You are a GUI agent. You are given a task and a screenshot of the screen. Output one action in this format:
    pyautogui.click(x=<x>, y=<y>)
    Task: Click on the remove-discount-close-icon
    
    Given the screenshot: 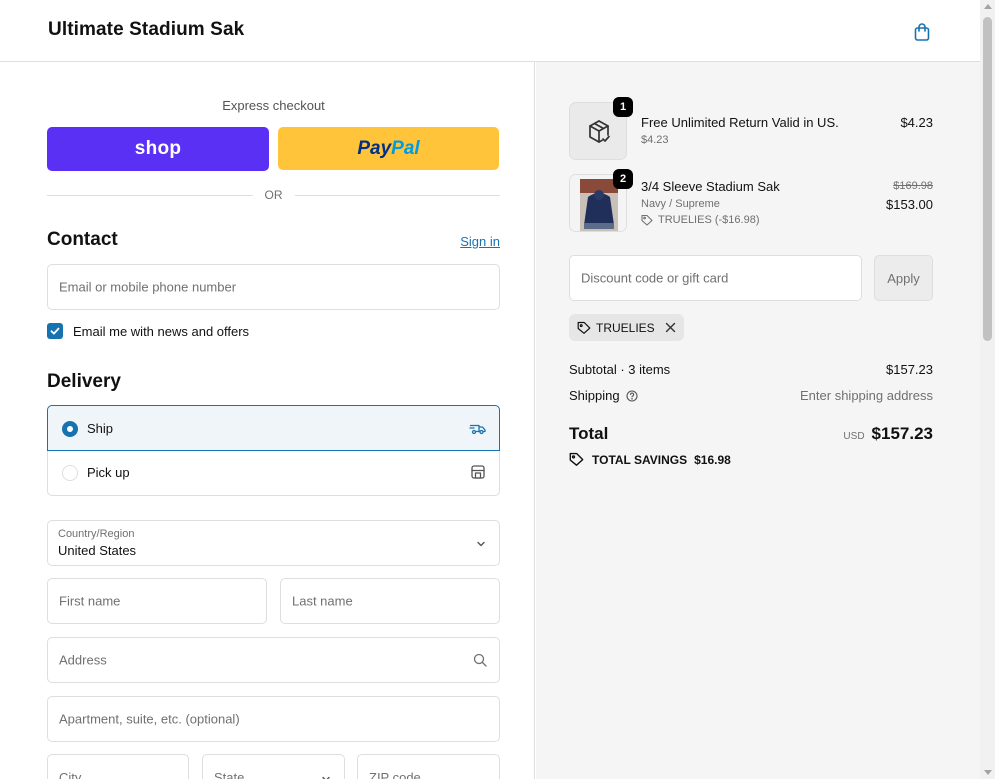 What is the action you would take?
    pyautogui.click(x=670, y=327)
    